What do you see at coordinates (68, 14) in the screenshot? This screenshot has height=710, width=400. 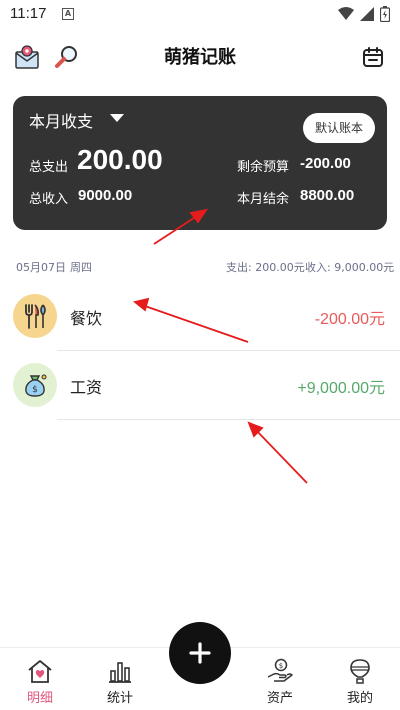 I see `notification-icon: A` at bounding box center [68, 14].